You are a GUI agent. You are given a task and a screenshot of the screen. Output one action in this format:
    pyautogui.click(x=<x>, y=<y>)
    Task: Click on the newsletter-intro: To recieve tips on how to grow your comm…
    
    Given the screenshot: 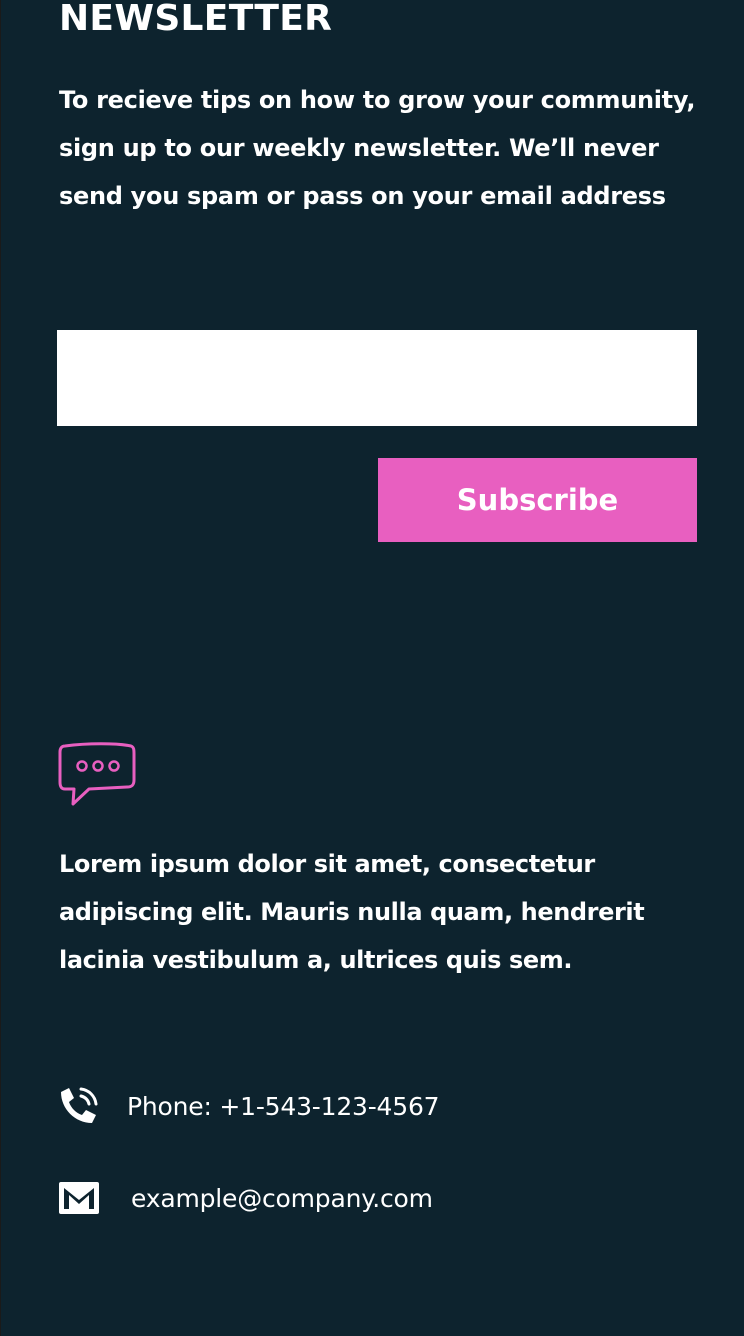 What is the action you would take?
    pyautogui.click(x=377, y=148)
    